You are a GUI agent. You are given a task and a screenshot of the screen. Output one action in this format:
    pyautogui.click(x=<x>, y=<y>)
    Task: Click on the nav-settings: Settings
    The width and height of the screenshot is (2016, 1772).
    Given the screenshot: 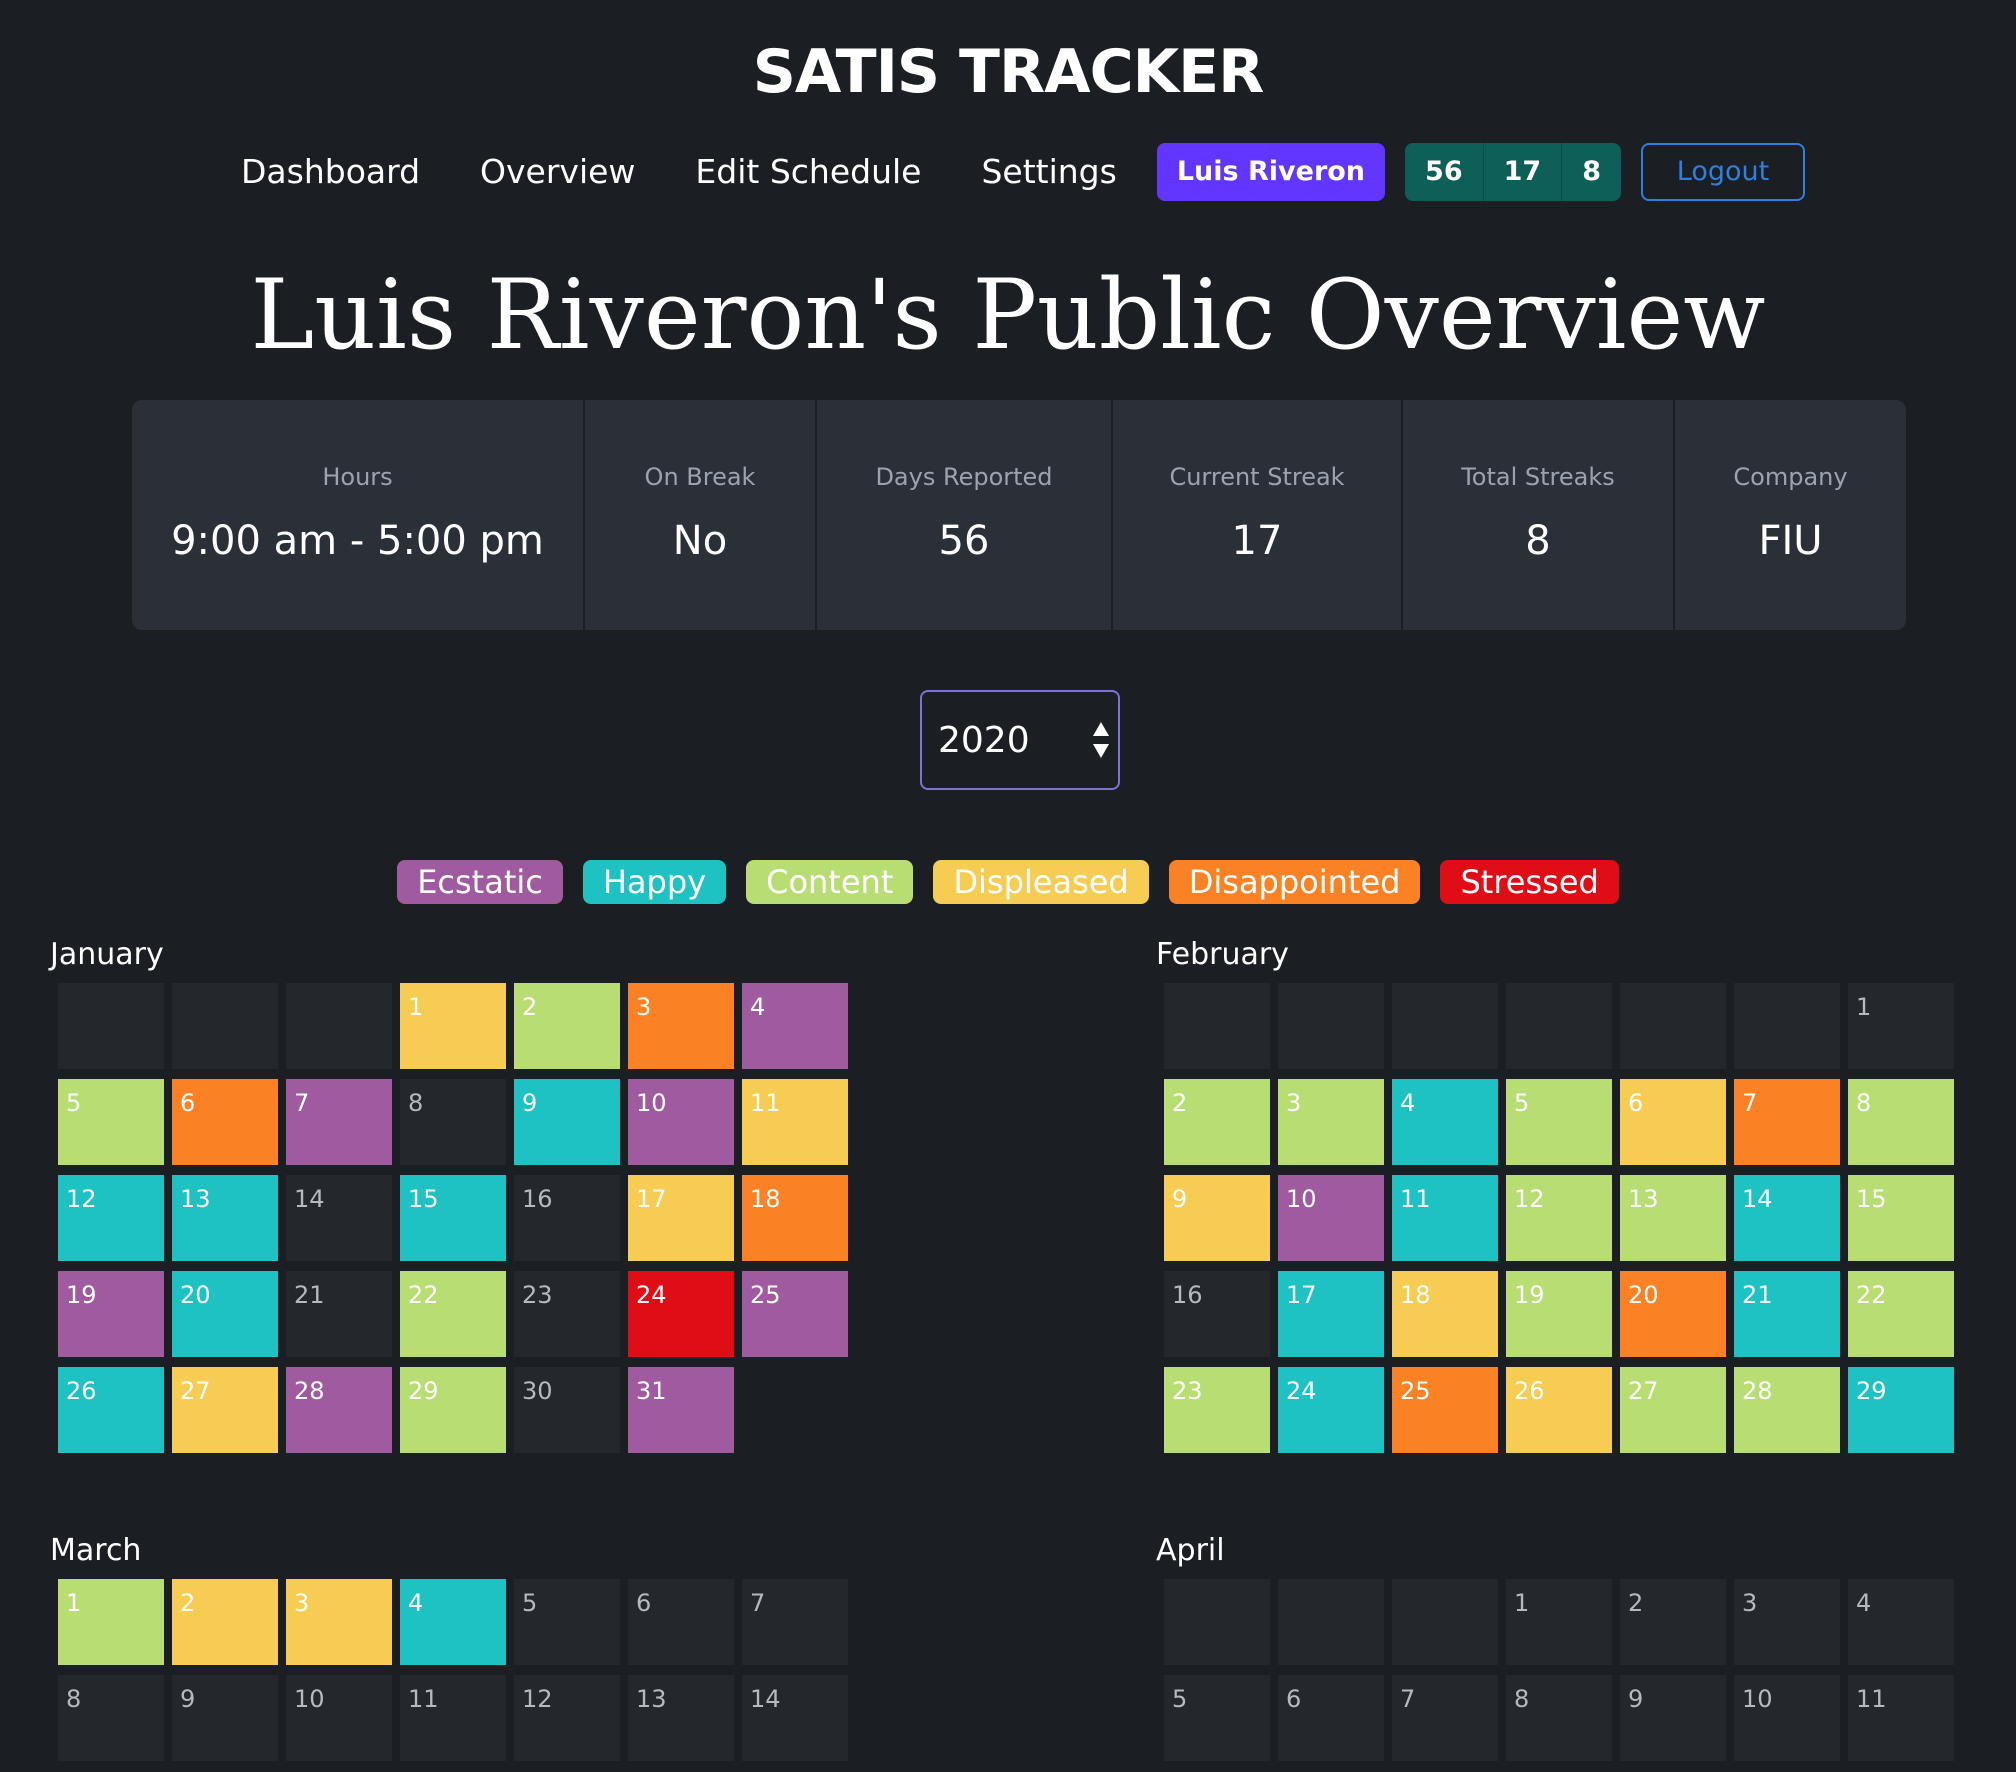 What is the action you would take?
    pyautogui.click(x=1048, y=172)
    